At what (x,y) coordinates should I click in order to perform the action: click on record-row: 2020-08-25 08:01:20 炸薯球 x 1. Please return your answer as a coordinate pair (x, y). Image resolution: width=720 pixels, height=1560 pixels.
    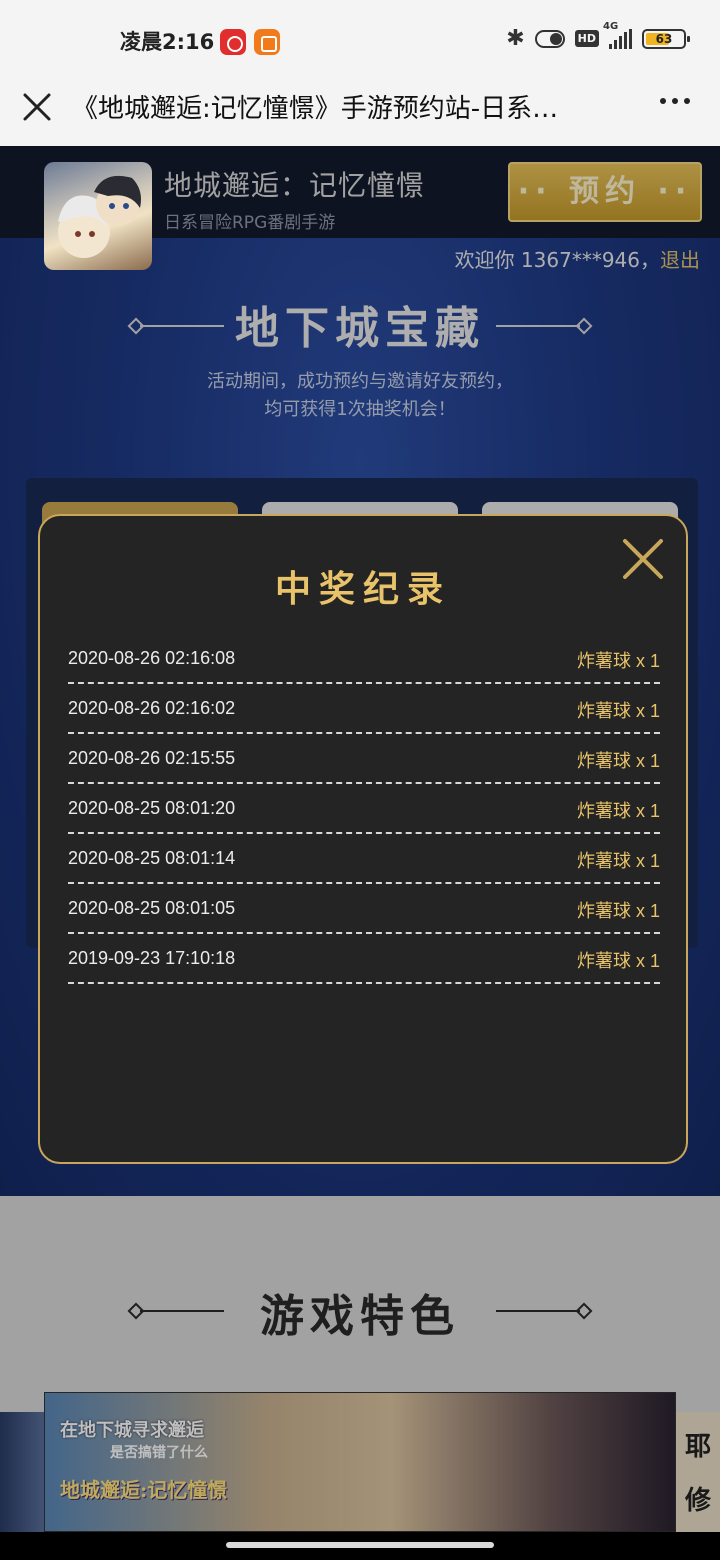
    Looking at the image, I should click on (364, 809).